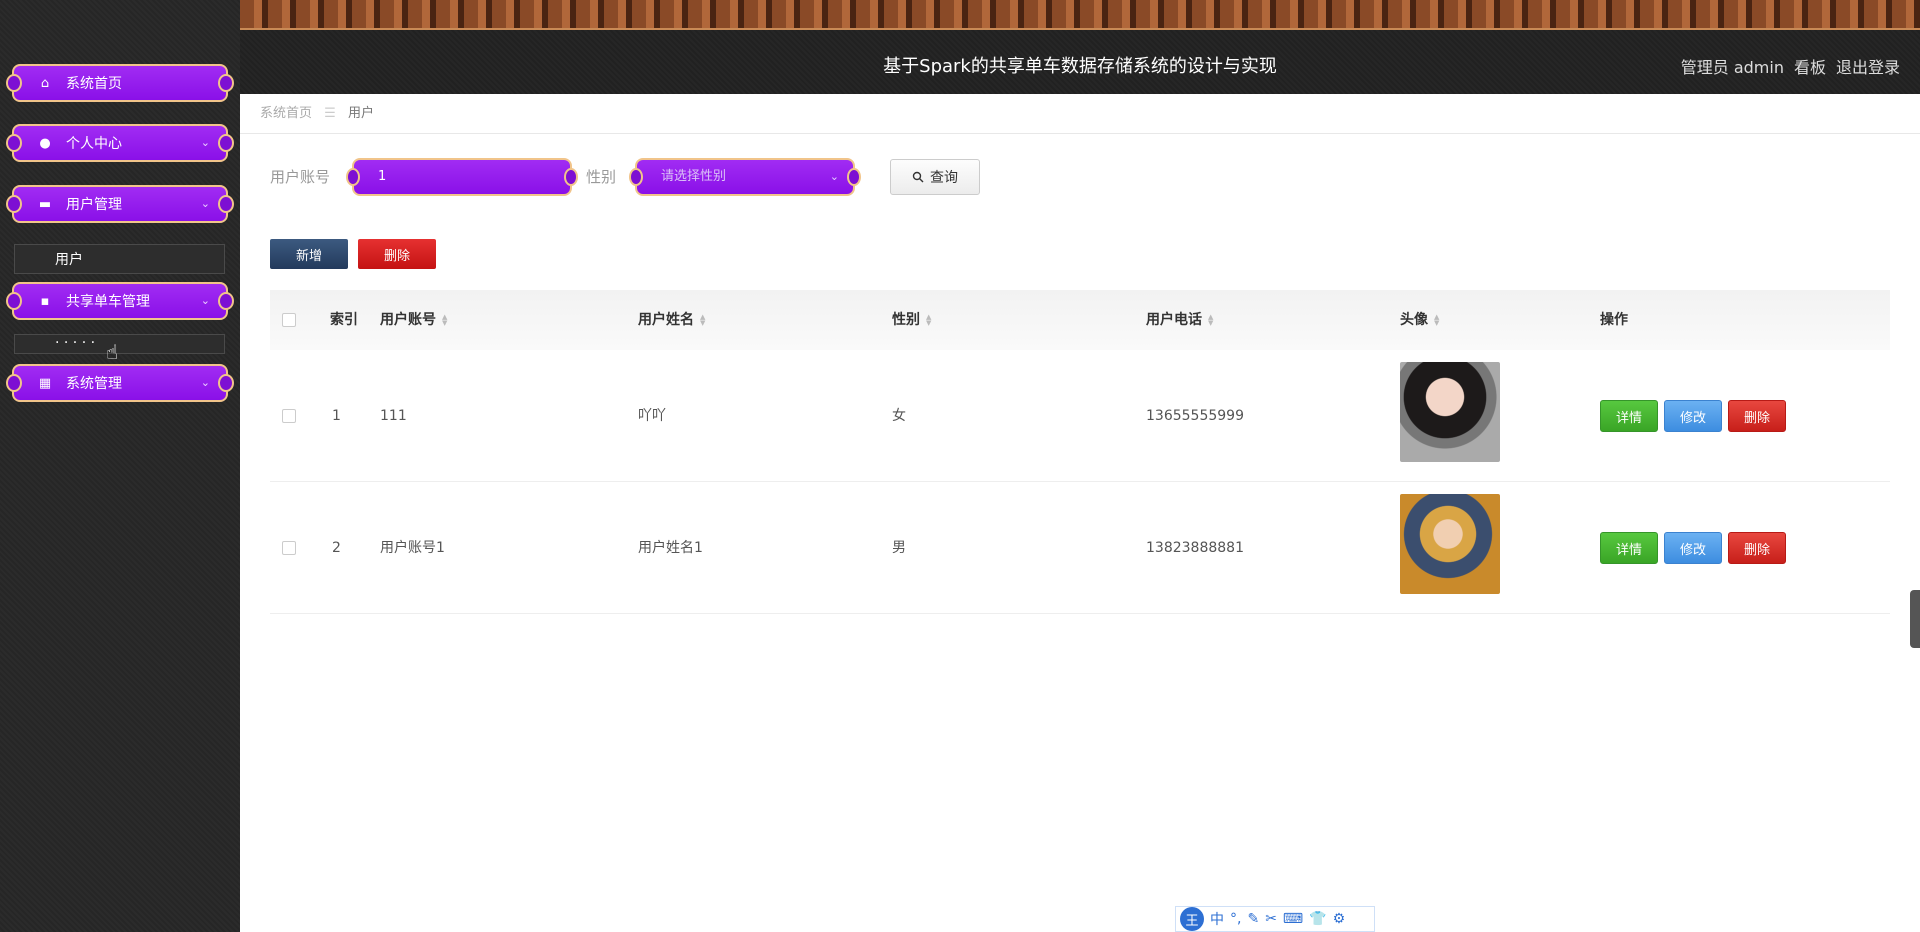  What do you see at coordinates (601, 177) in the screenshot?
I see `gender-label: 性别` at bounding box center [601, 177].